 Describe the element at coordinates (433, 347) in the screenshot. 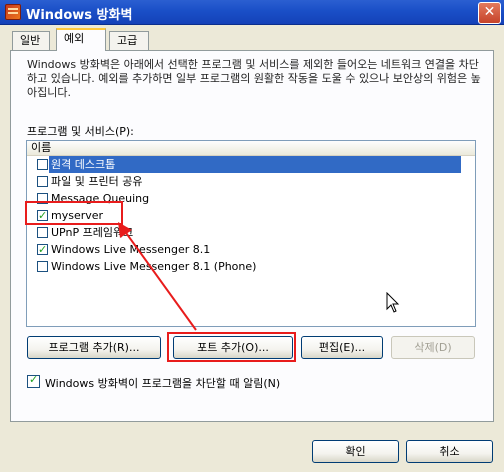

I see `delete-button: 삭제(D)` at that location.